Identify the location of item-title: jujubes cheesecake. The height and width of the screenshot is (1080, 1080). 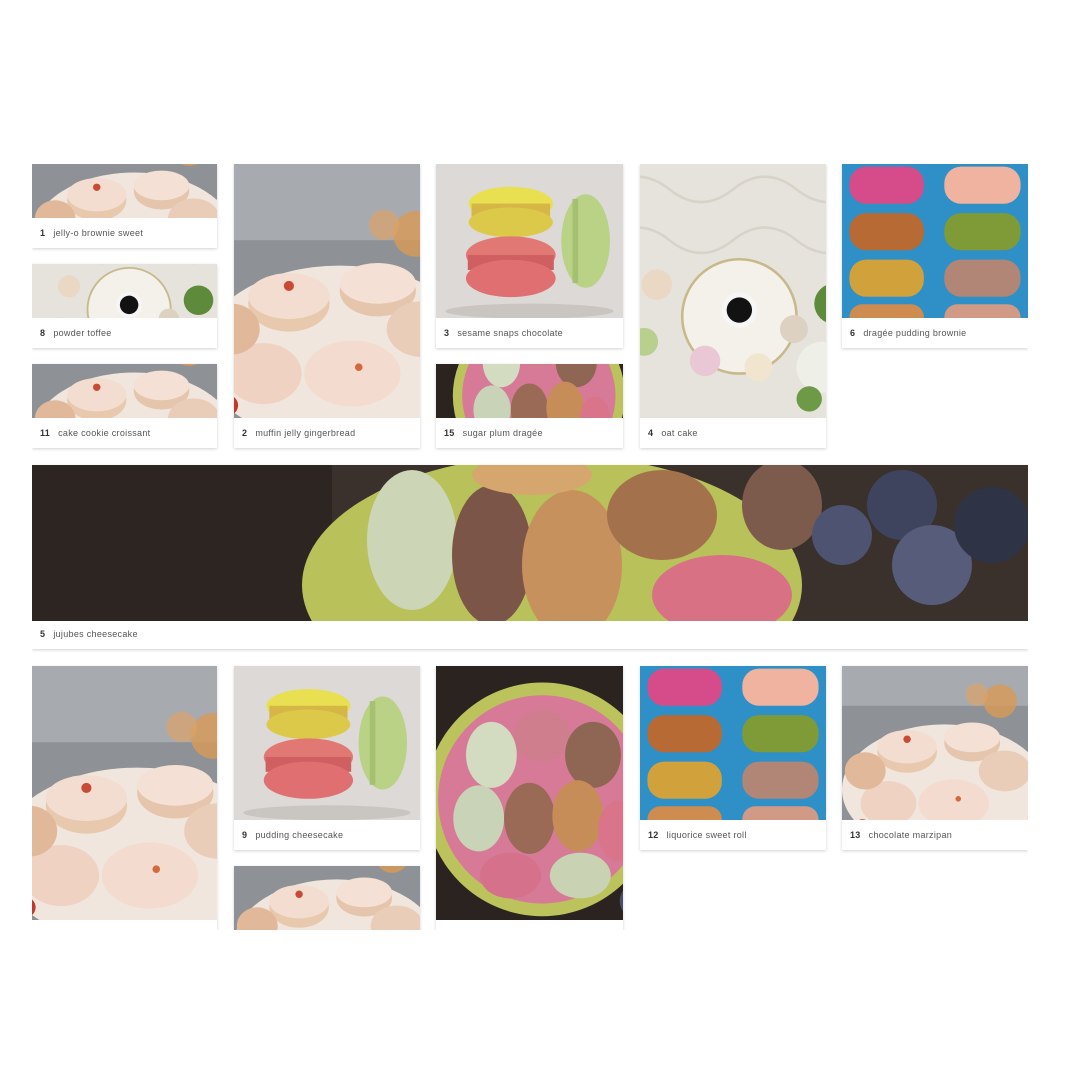
(95, 634).